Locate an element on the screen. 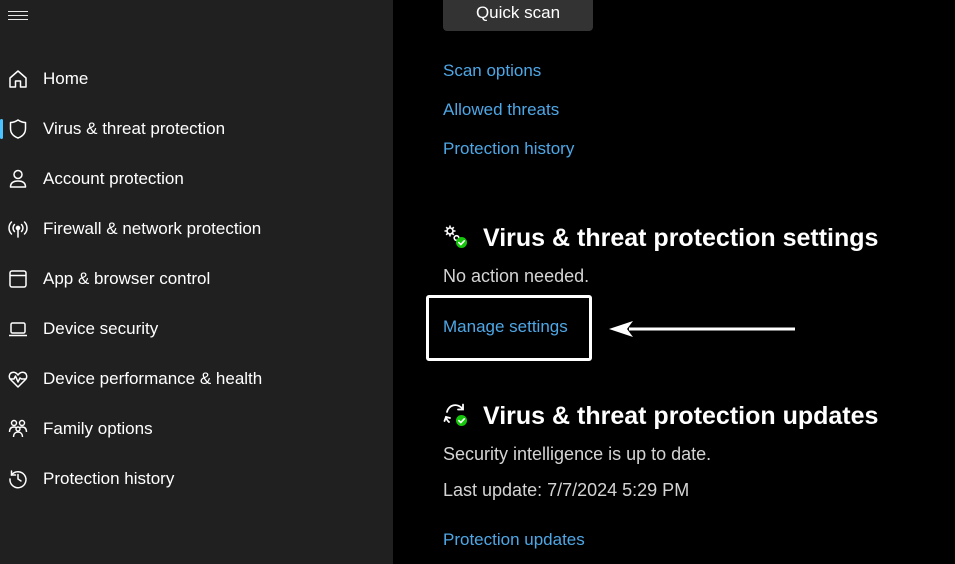 This screenshot has height=564, width=955. sidebar-item-protection-history: Protection history is located at coordinates (196, 479).